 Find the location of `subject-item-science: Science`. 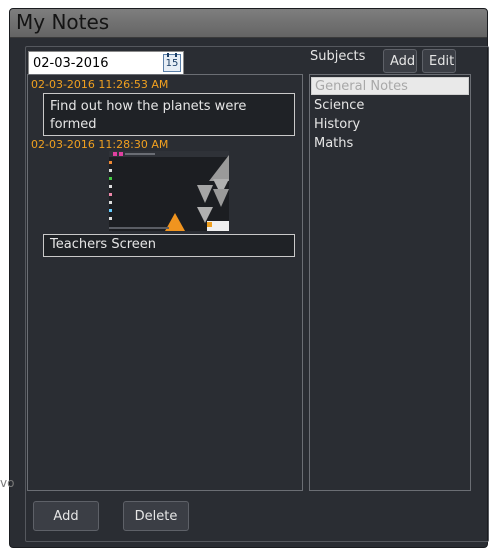

subject-item-science: Science is located at coordinates (337, 106).